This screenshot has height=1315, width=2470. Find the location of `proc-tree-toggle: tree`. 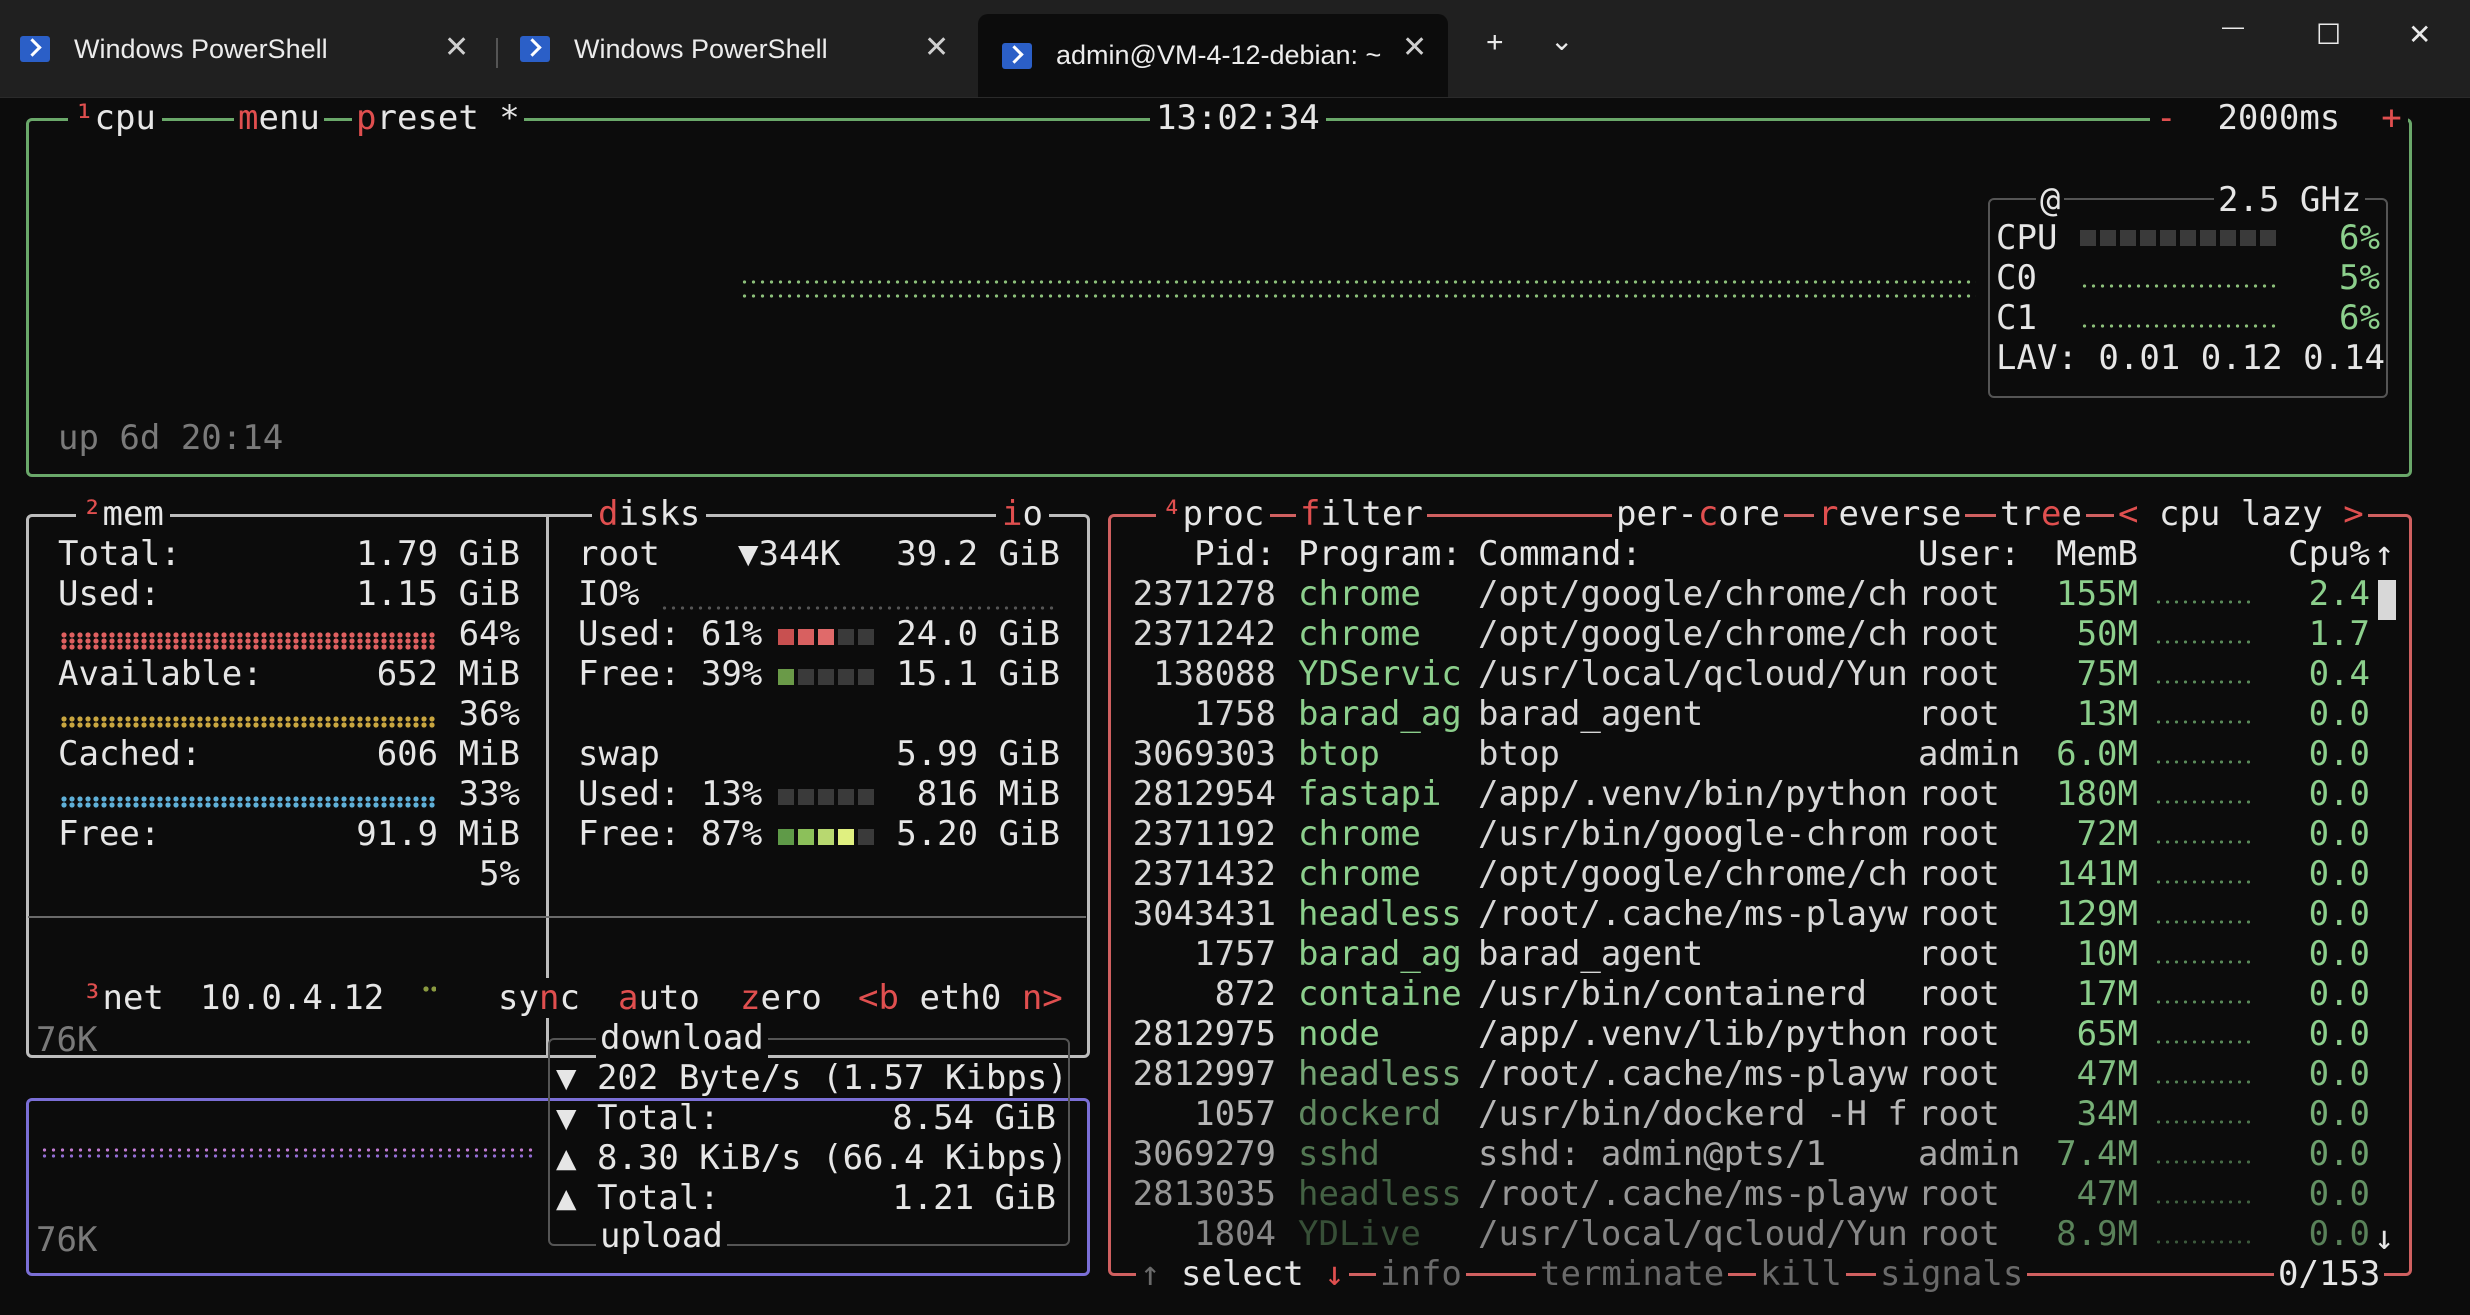

proc-tree-toggle: tree is located at coordinates (2041, 514).